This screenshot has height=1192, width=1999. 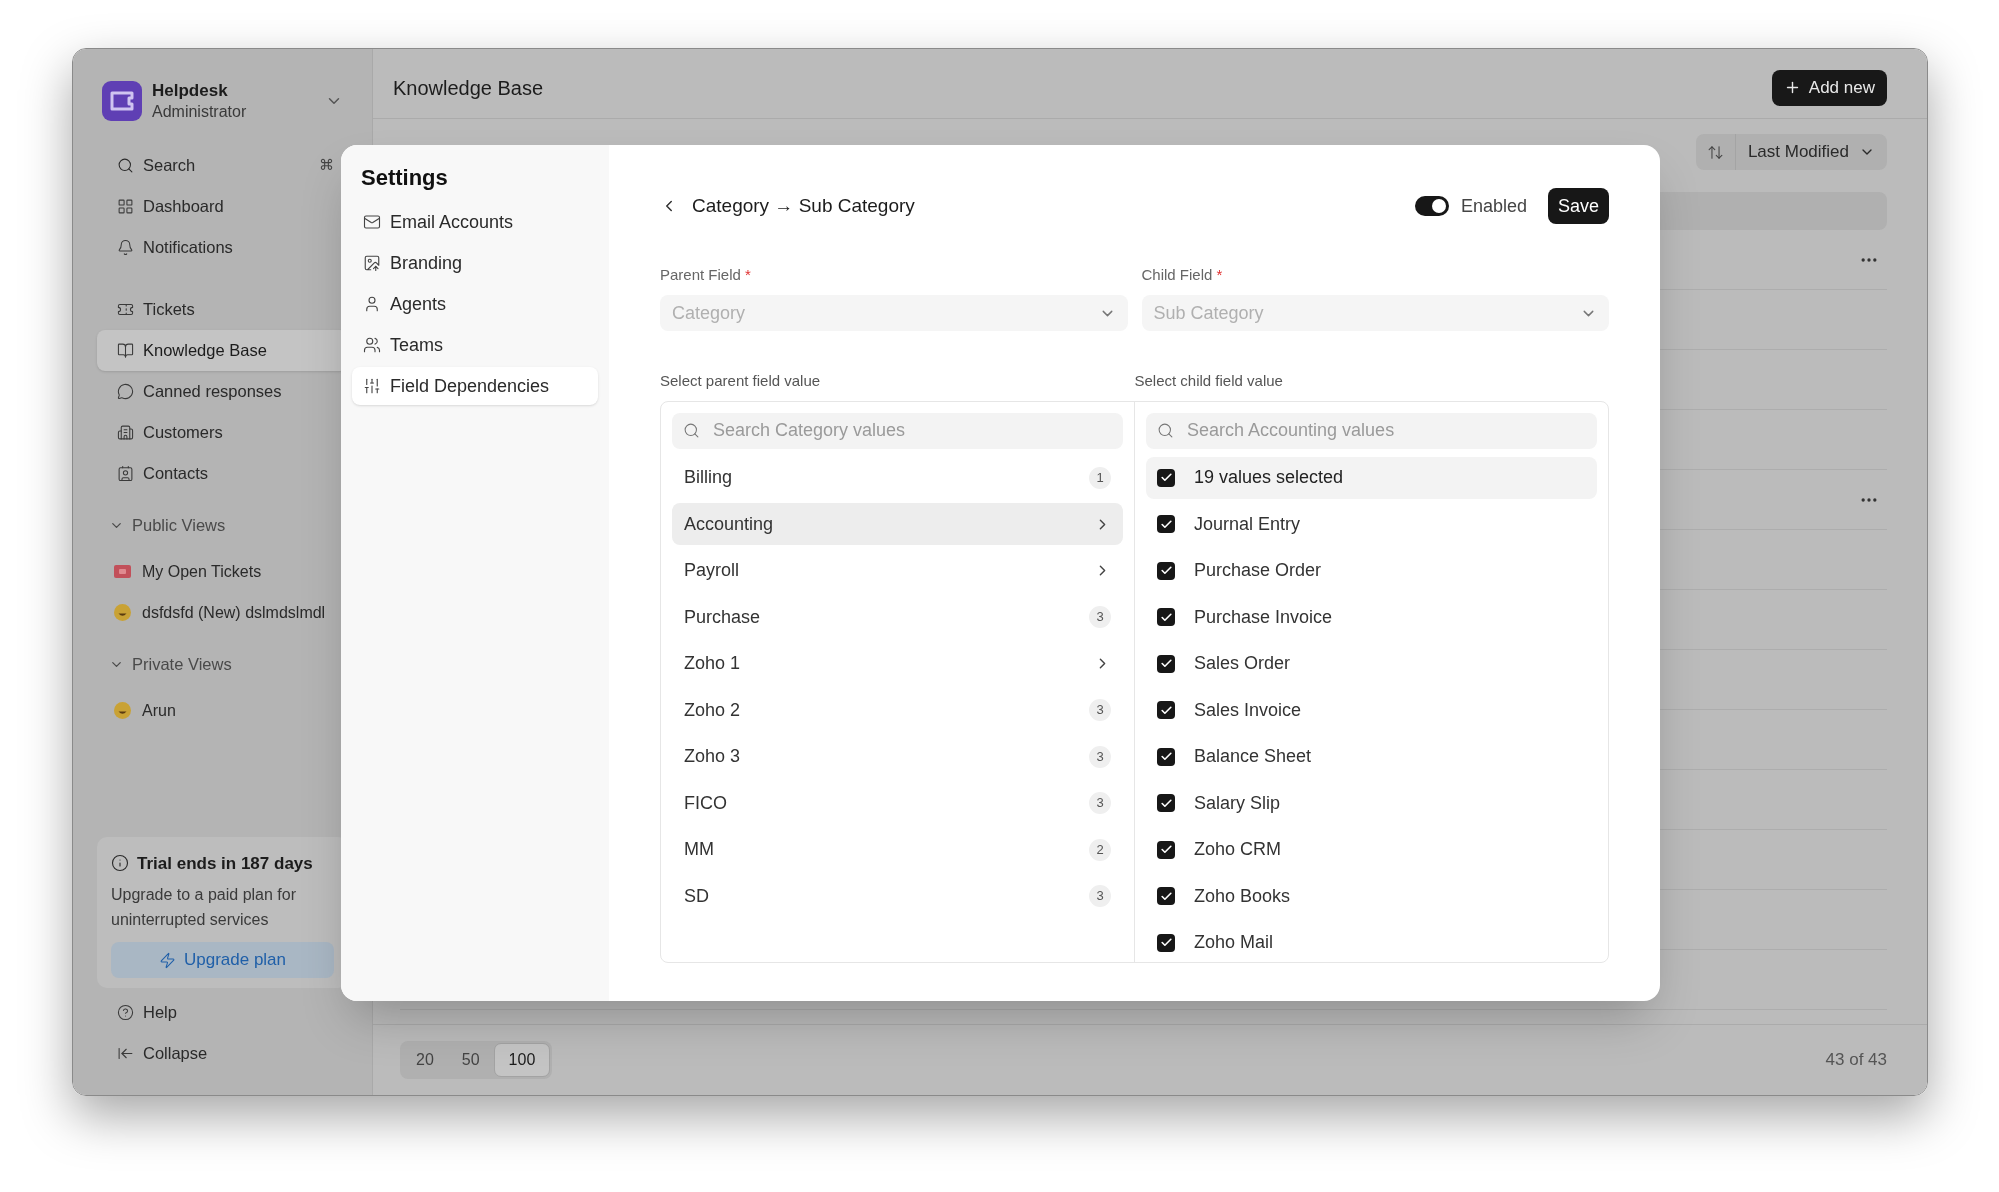 What do you see at coordinates (222, 473) in the screenshot?
I see `sidebar-item: Contacts` at bounding box center [222, 473].